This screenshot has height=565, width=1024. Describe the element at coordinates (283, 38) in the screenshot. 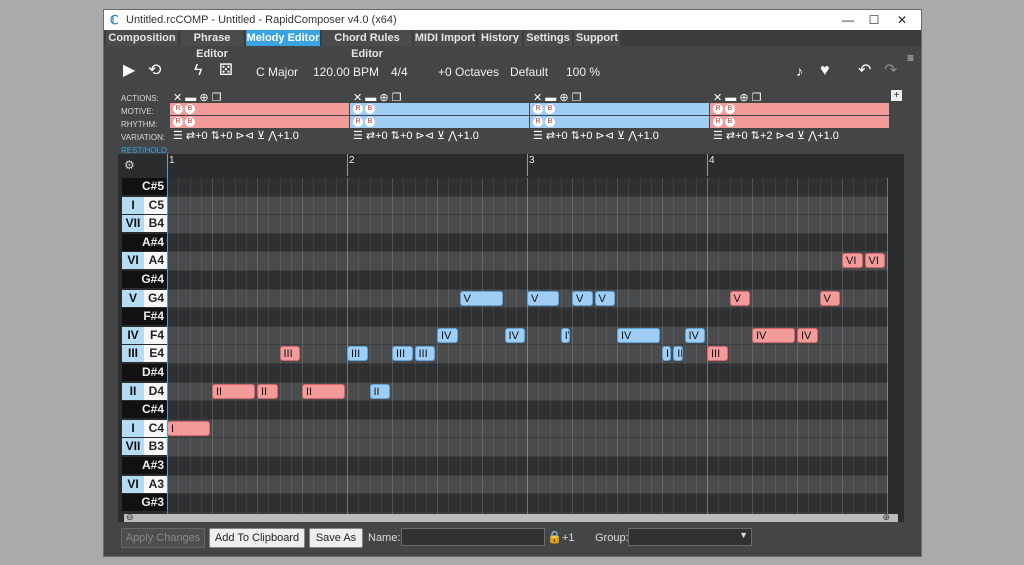

I see `tab-melody-editor: Melody Editor` at that location.